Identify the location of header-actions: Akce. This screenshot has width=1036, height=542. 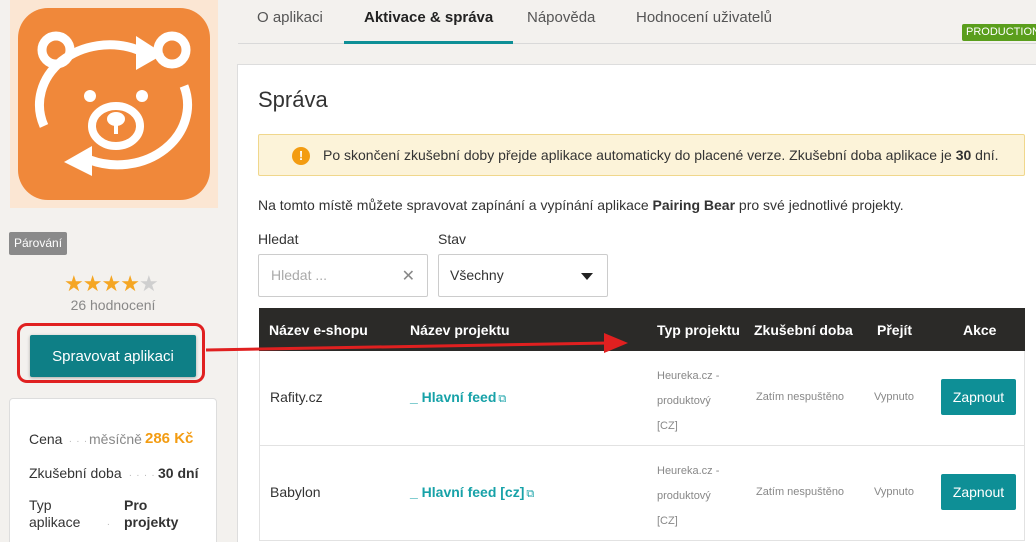
(980, 330).